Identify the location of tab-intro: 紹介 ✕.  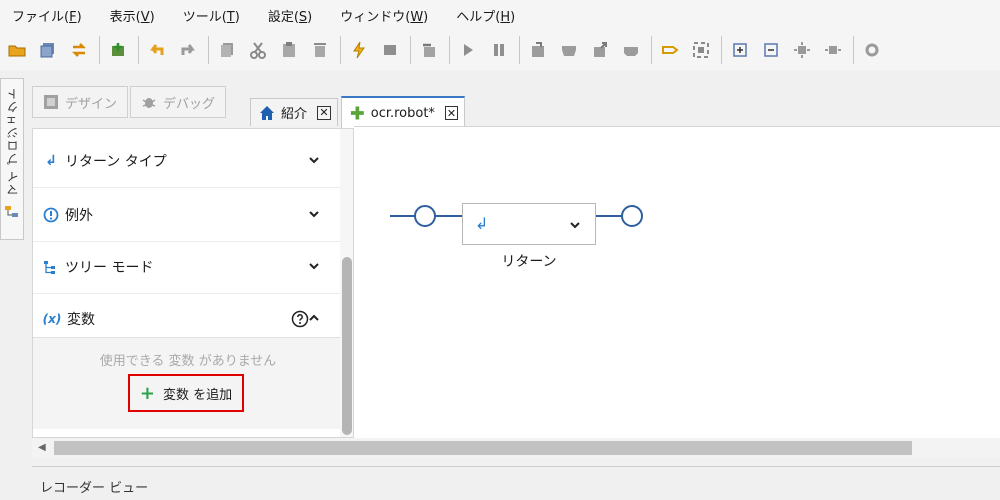
(294, 112).